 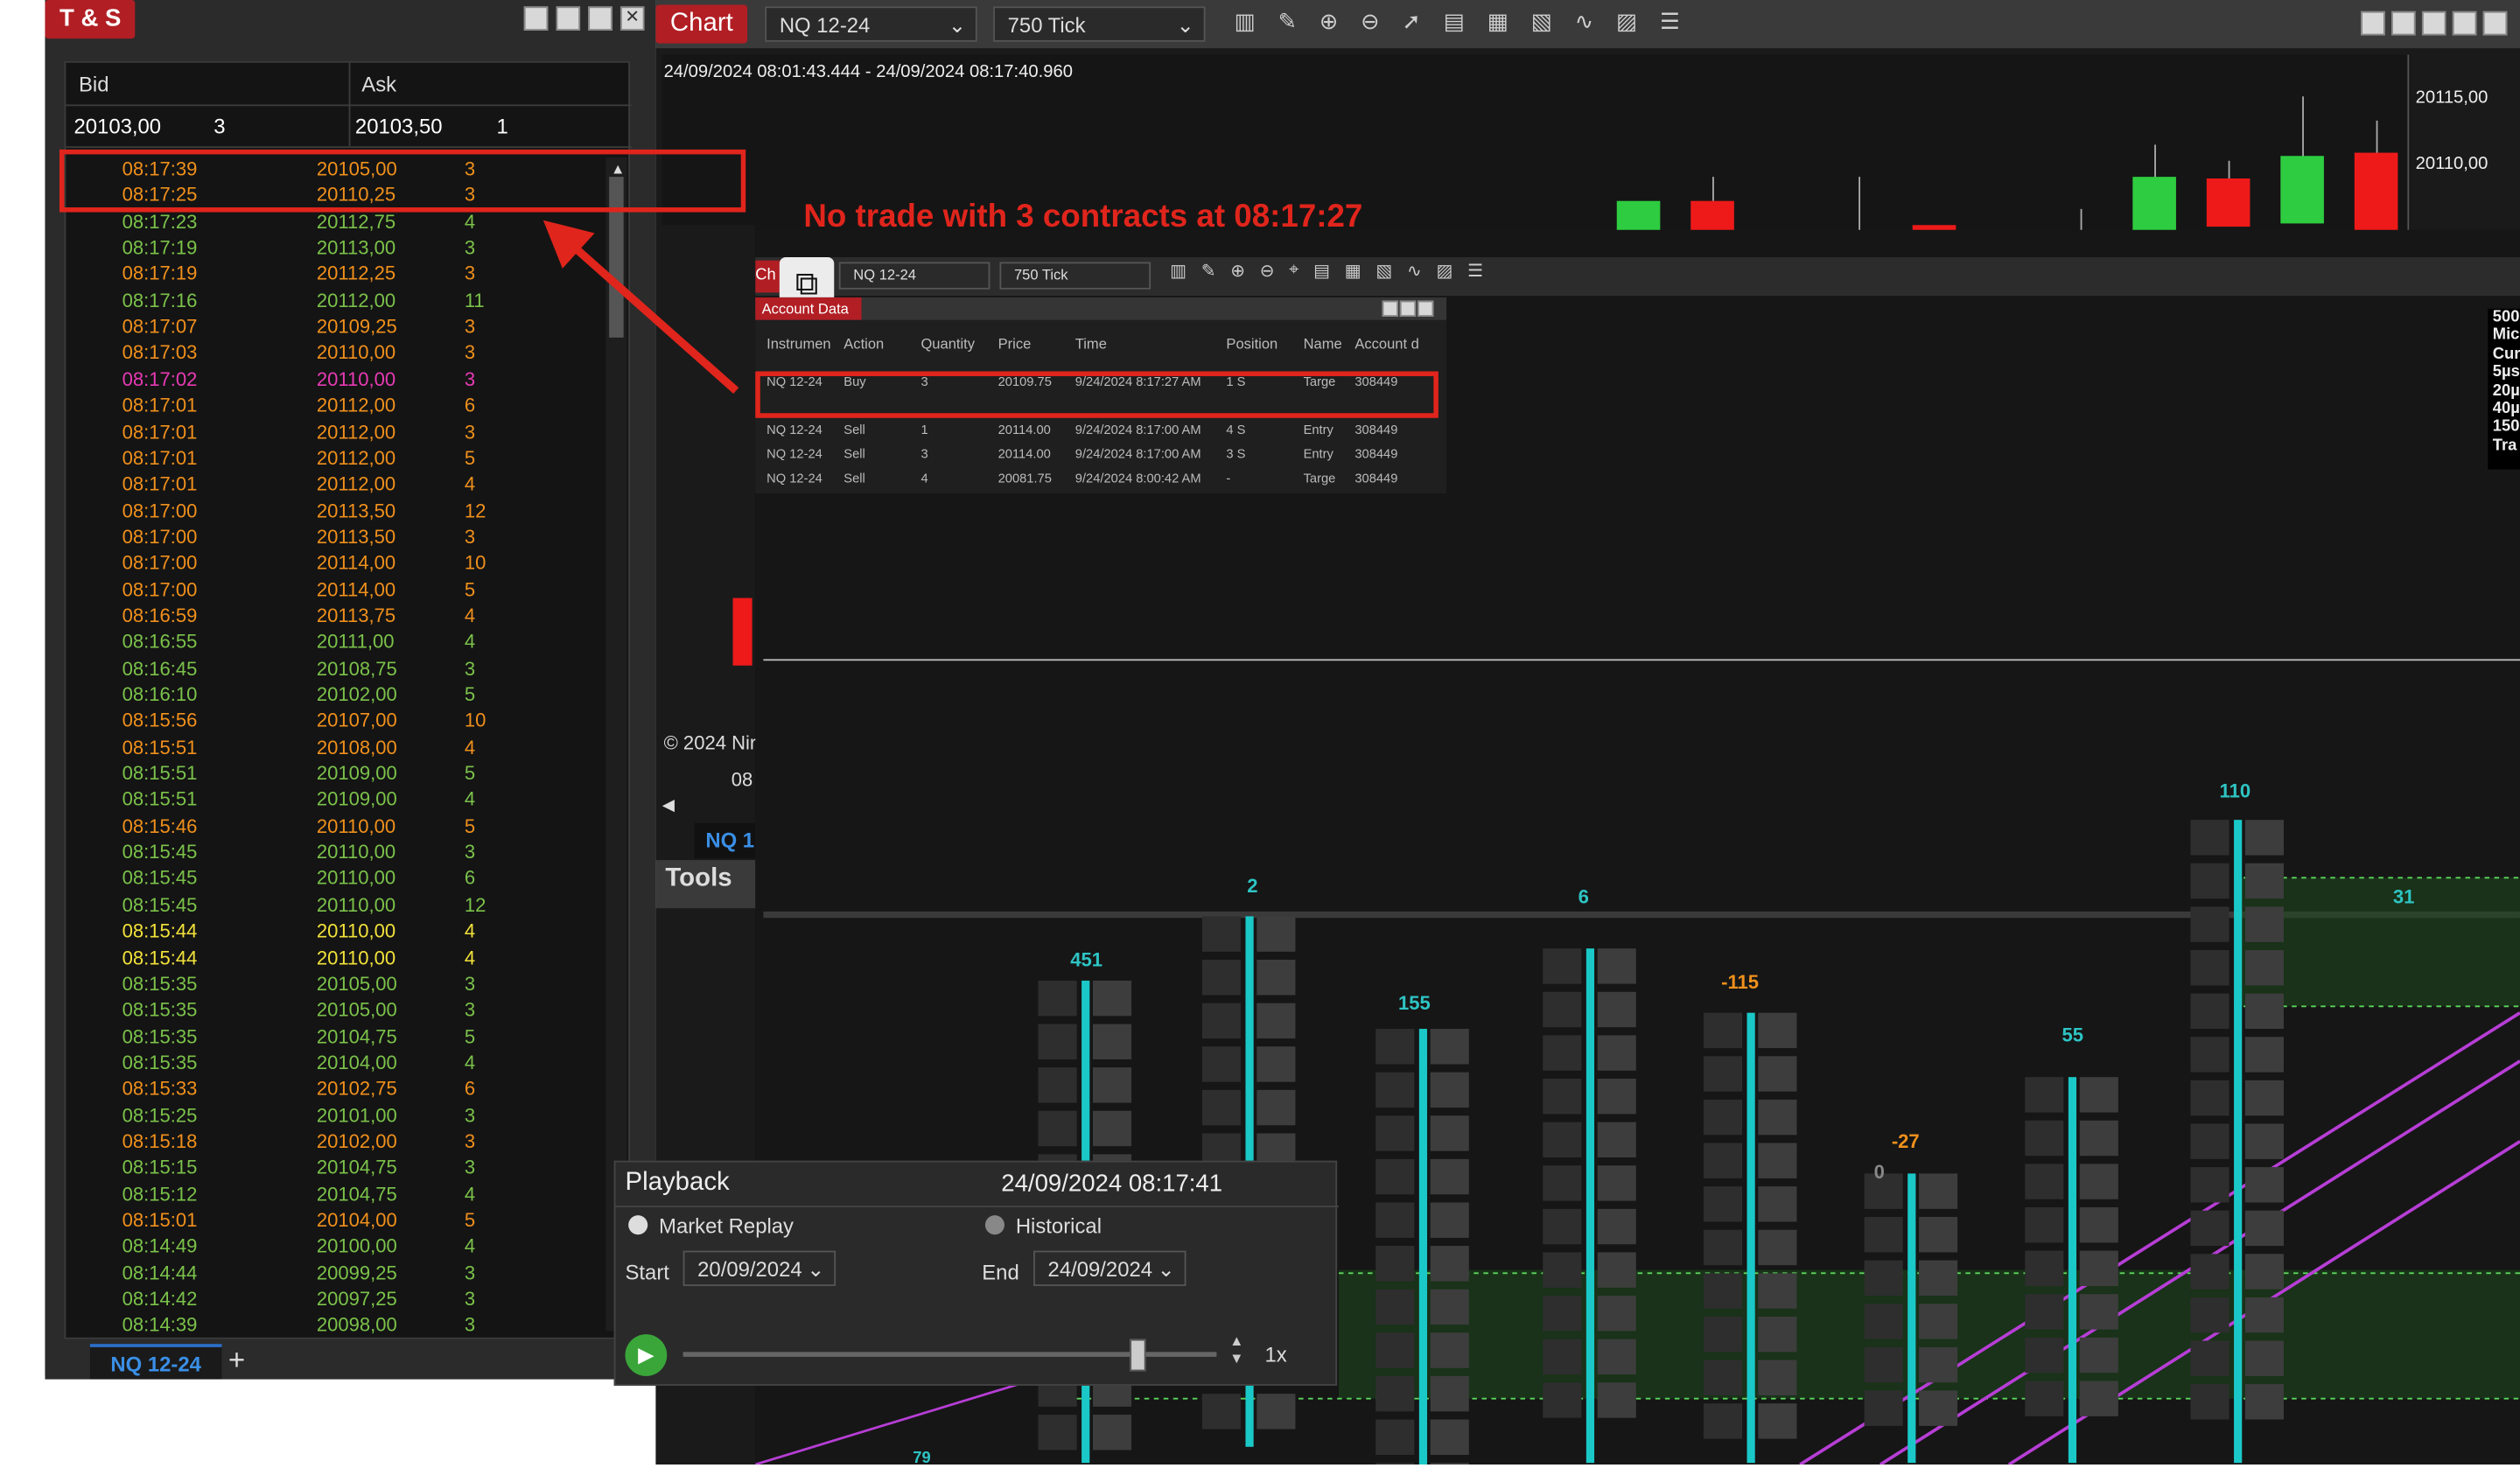 I want to click on period-select: 750 Tick ⌄, so click(x=1099, y=24).